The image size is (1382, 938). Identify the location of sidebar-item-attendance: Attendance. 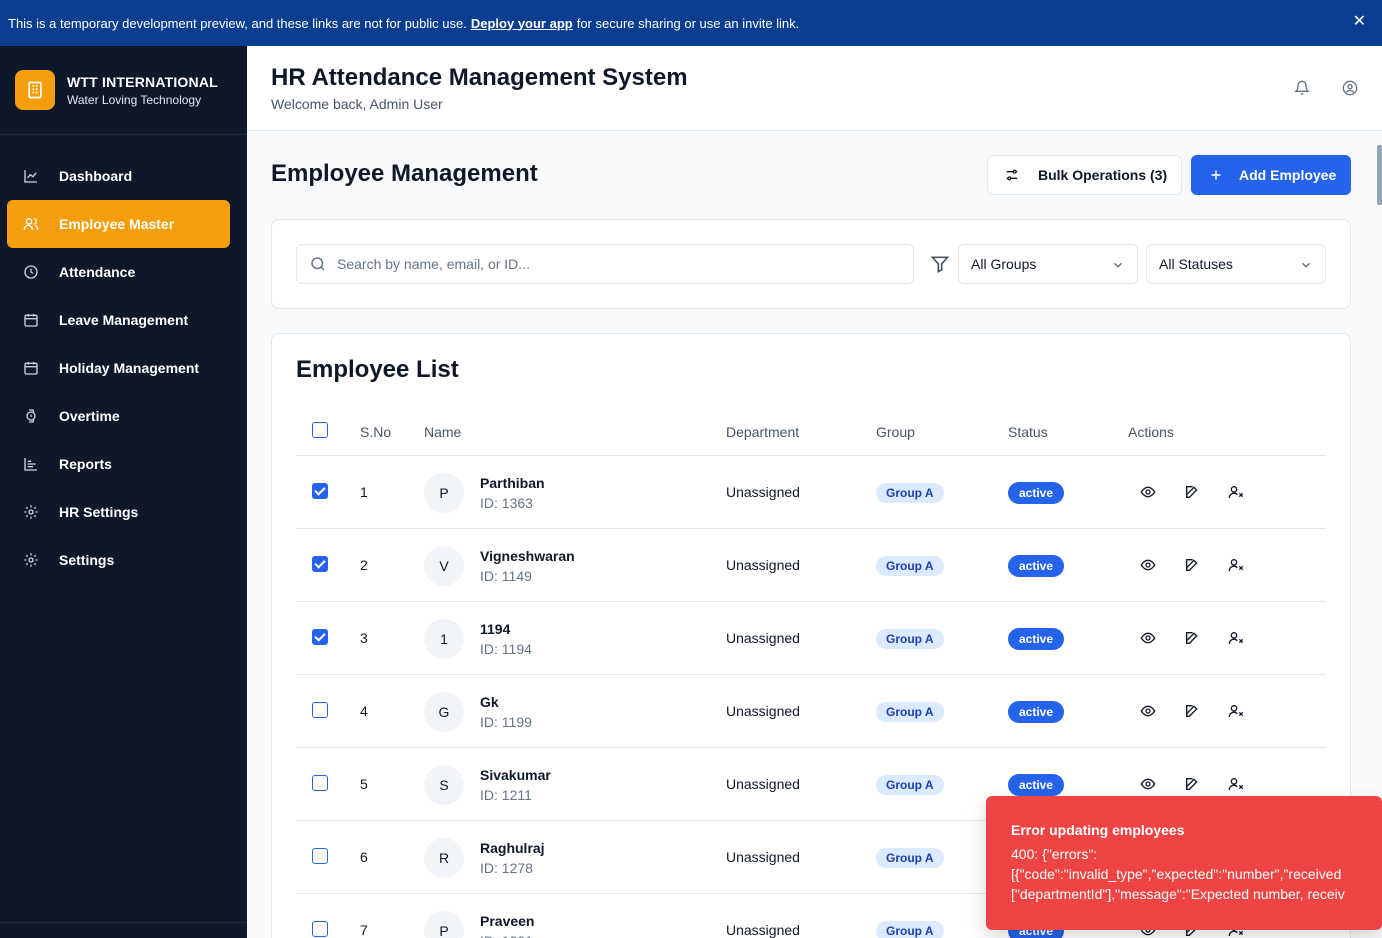
(120, 272).